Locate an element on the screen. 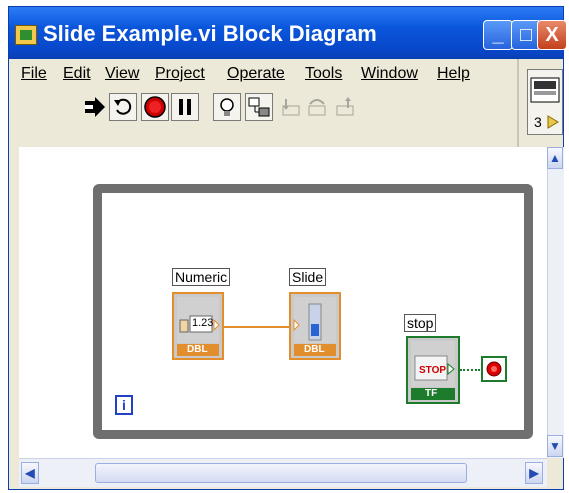 The image size is (569, 493). maximize-icon: □ is located at coordinates (526, 34).